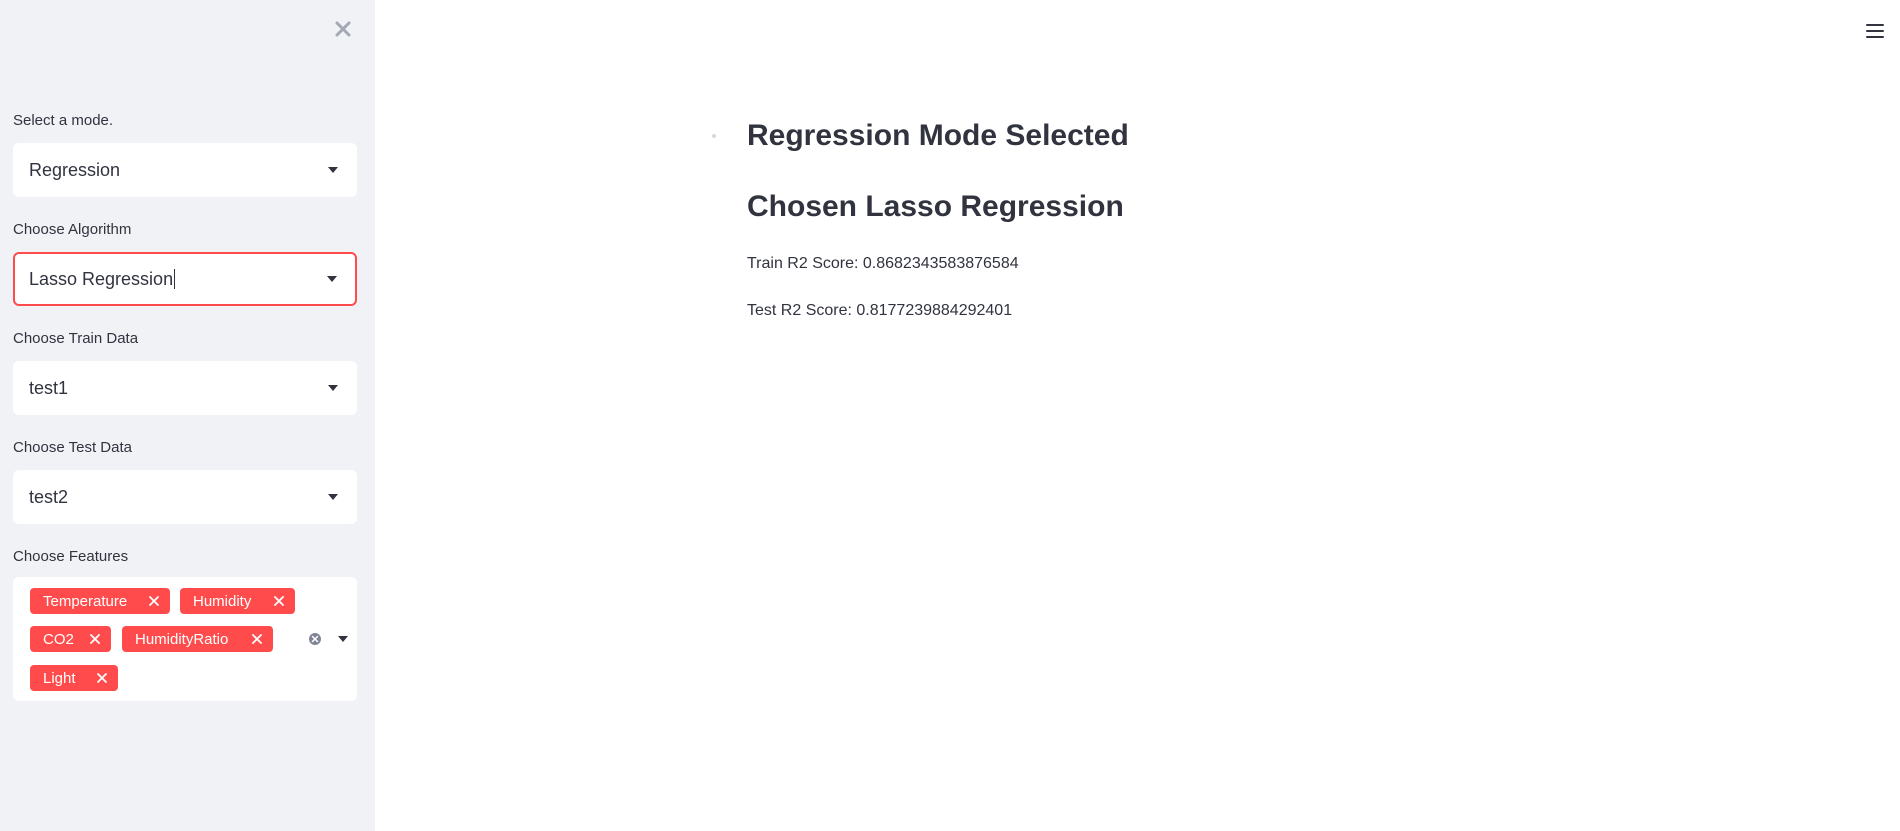 This screenshot has width=1900, height=831. Describe the element at coordinates (222, 601) in the screenshot. I see `feature-tag-label: Humidity` at that location.